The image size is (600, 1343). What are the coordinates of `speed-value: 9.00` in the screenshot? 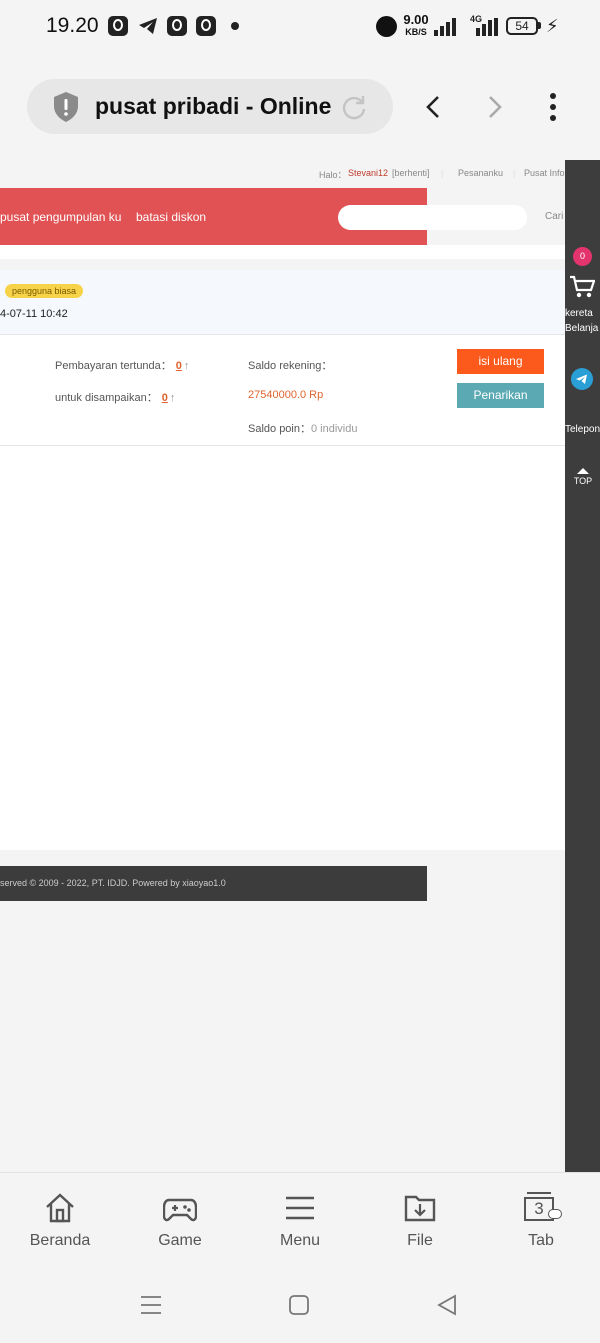 It's located at (416, 19).